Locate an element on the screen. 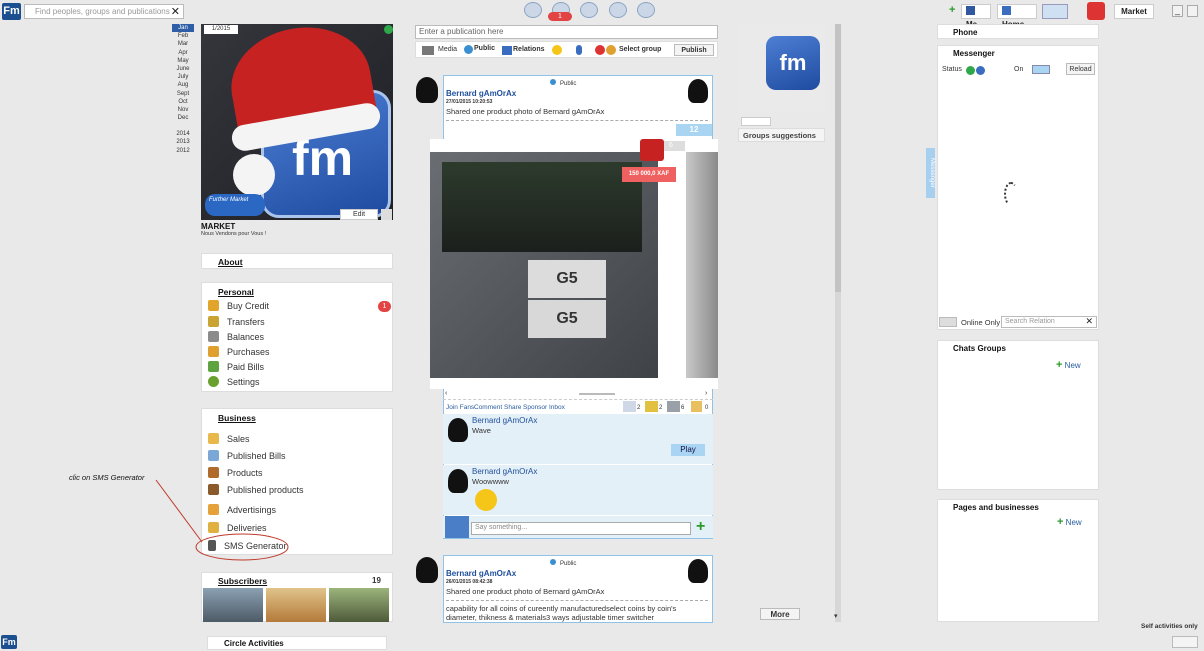  menu-buy-credit: Buy Credit is located at coordinates (238, 306).